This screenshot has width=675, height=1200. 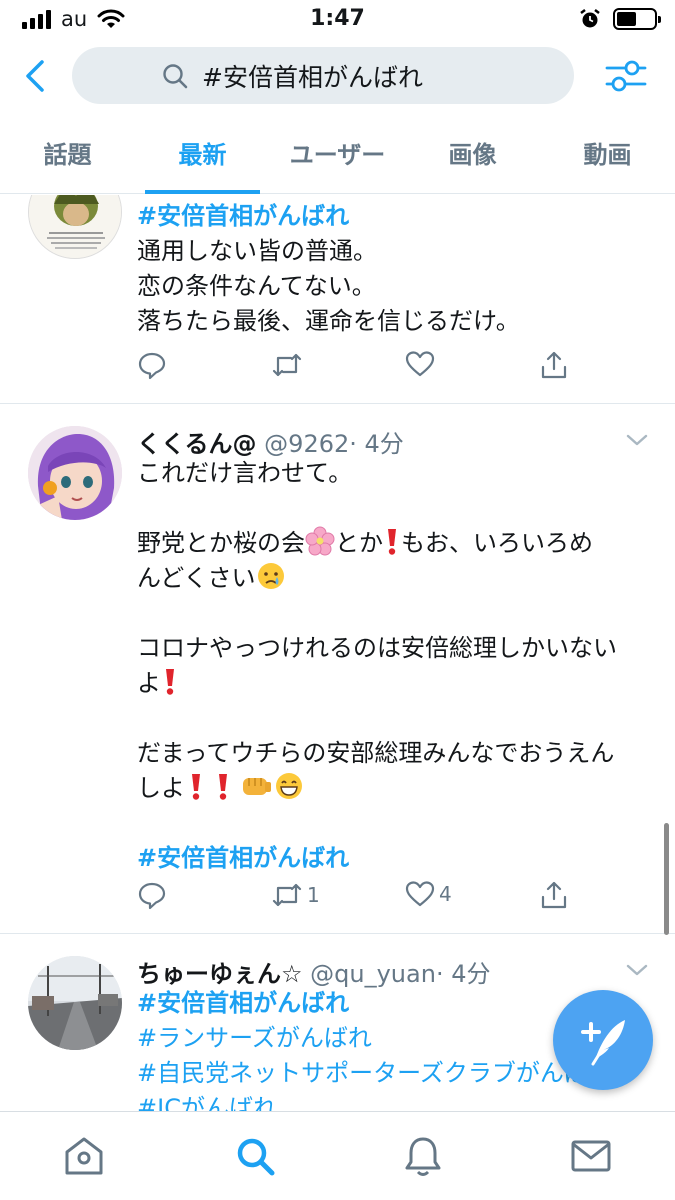 What do you see at coordinates (406, 1101) in the screenshot?
I see `hashtag-link: #JCがんばれ` at bounding box center [406, 1101].